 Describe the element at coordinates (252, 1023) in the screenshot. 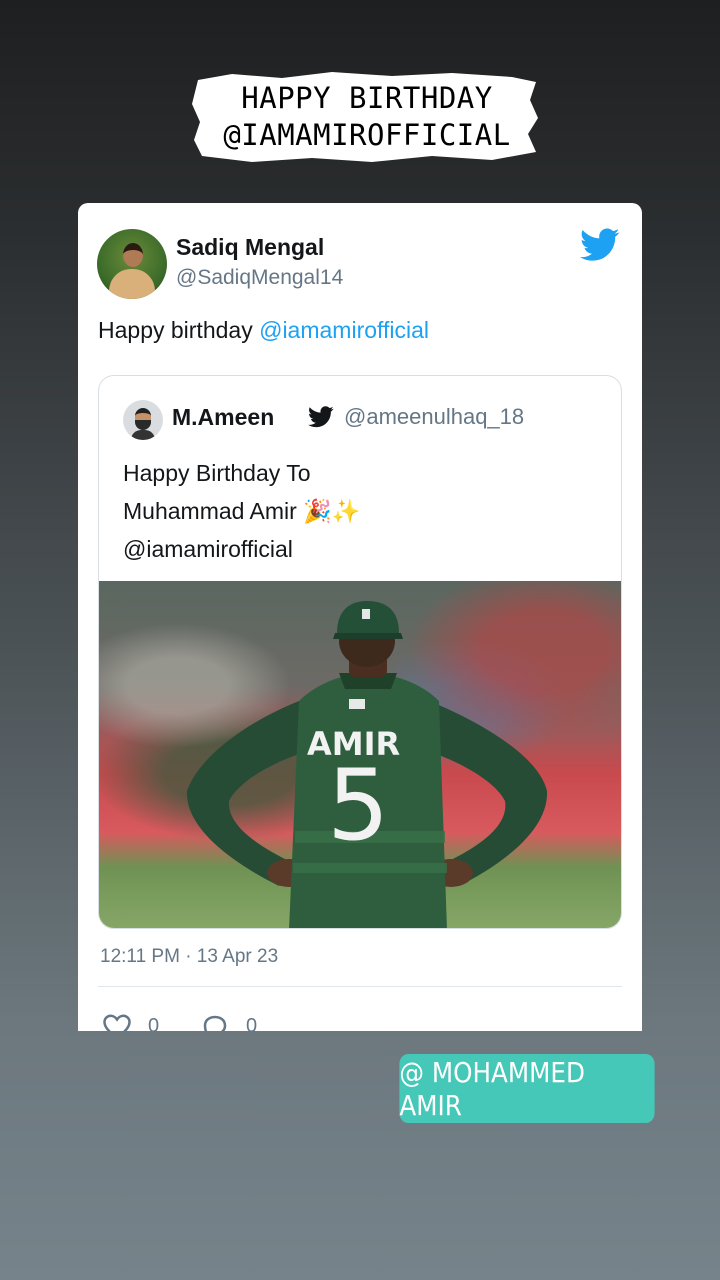

I see `reply-count: 0` at that location.